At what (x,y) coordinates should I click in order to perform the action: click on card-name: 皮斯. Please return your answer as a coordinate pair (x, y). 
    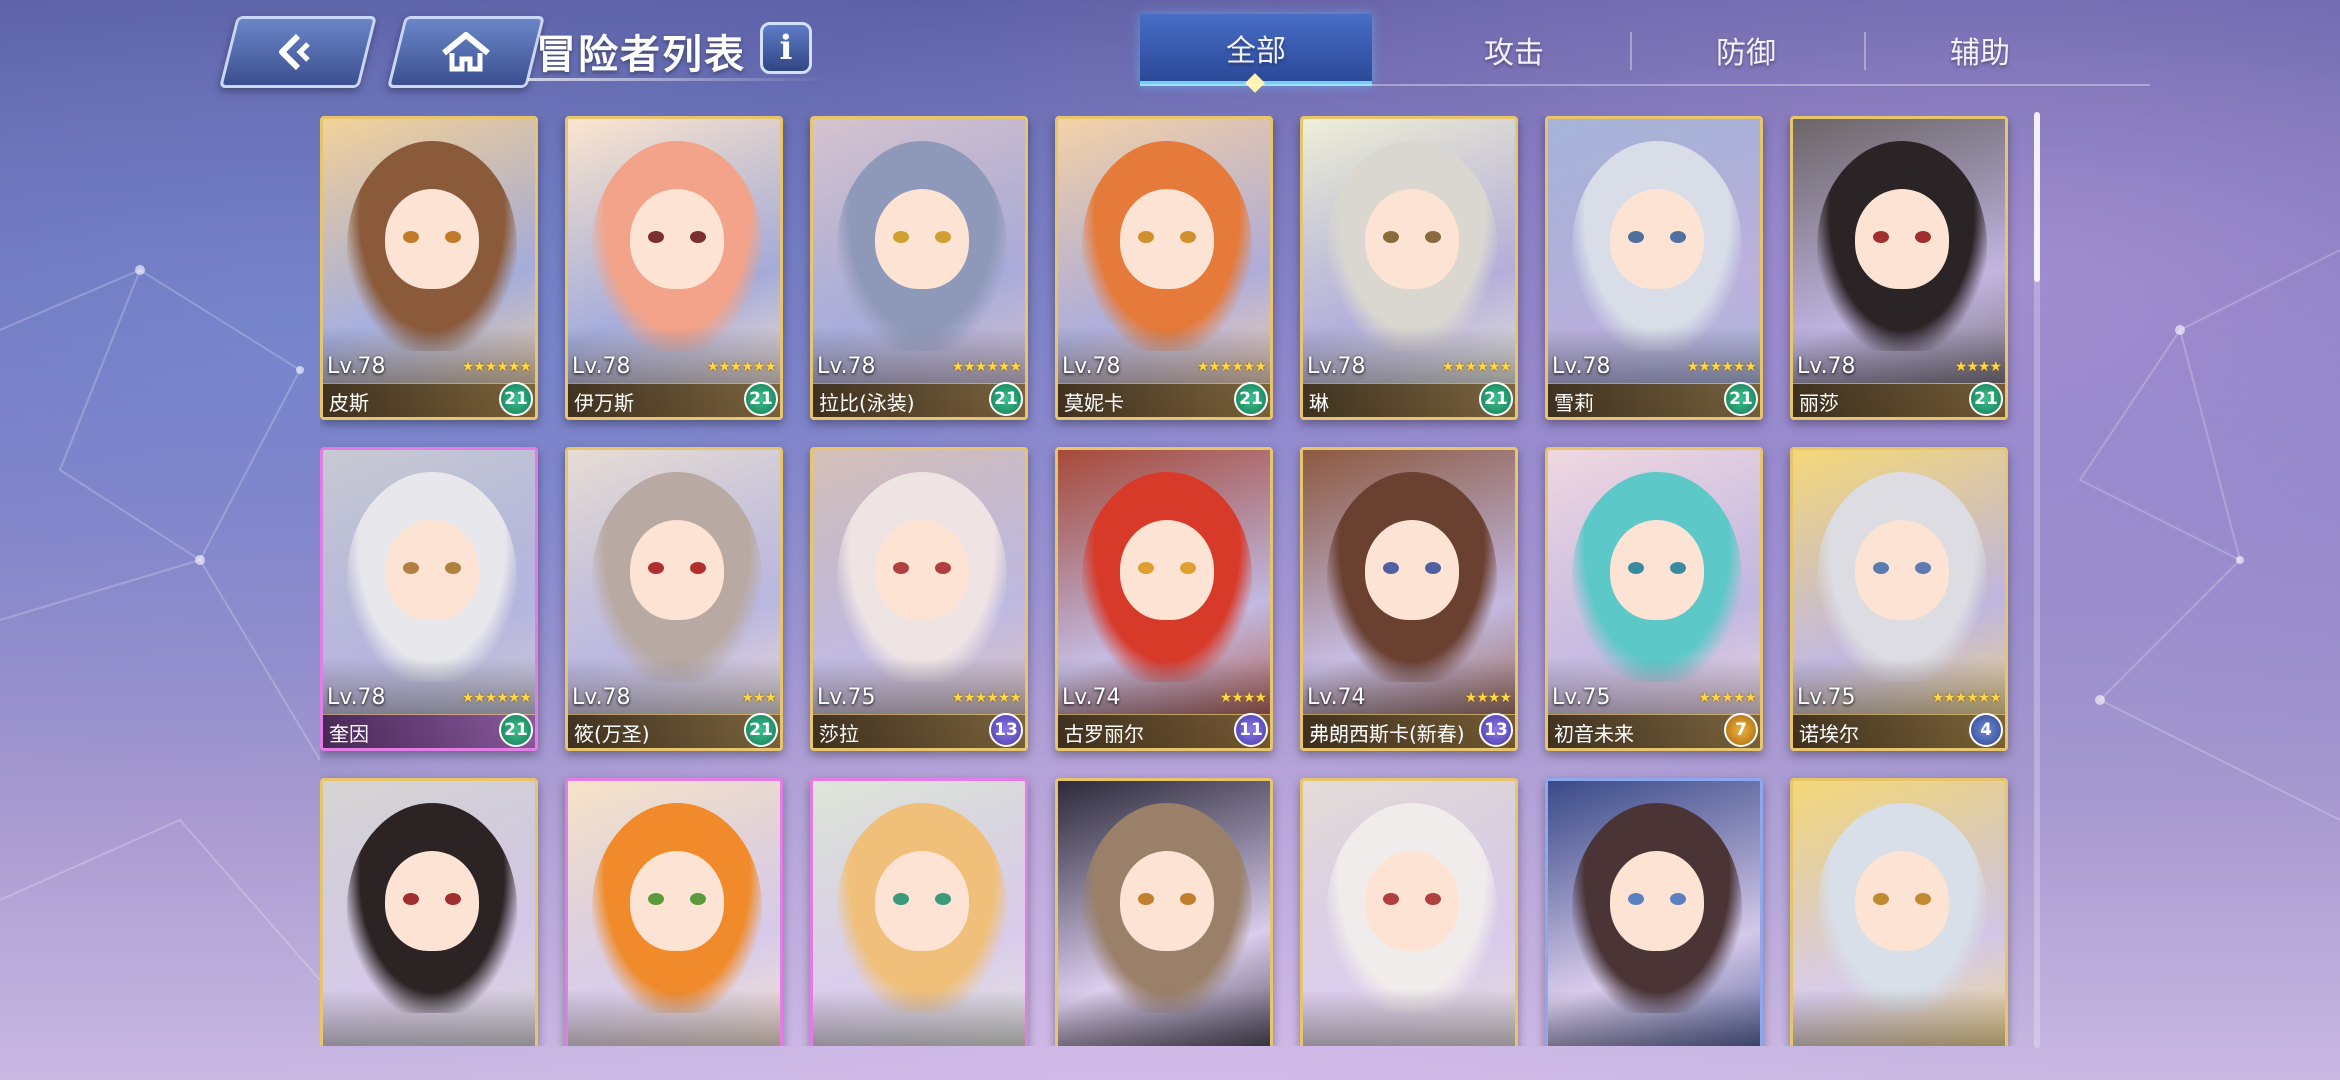
    Looking at the image, I should click on (349, 403).